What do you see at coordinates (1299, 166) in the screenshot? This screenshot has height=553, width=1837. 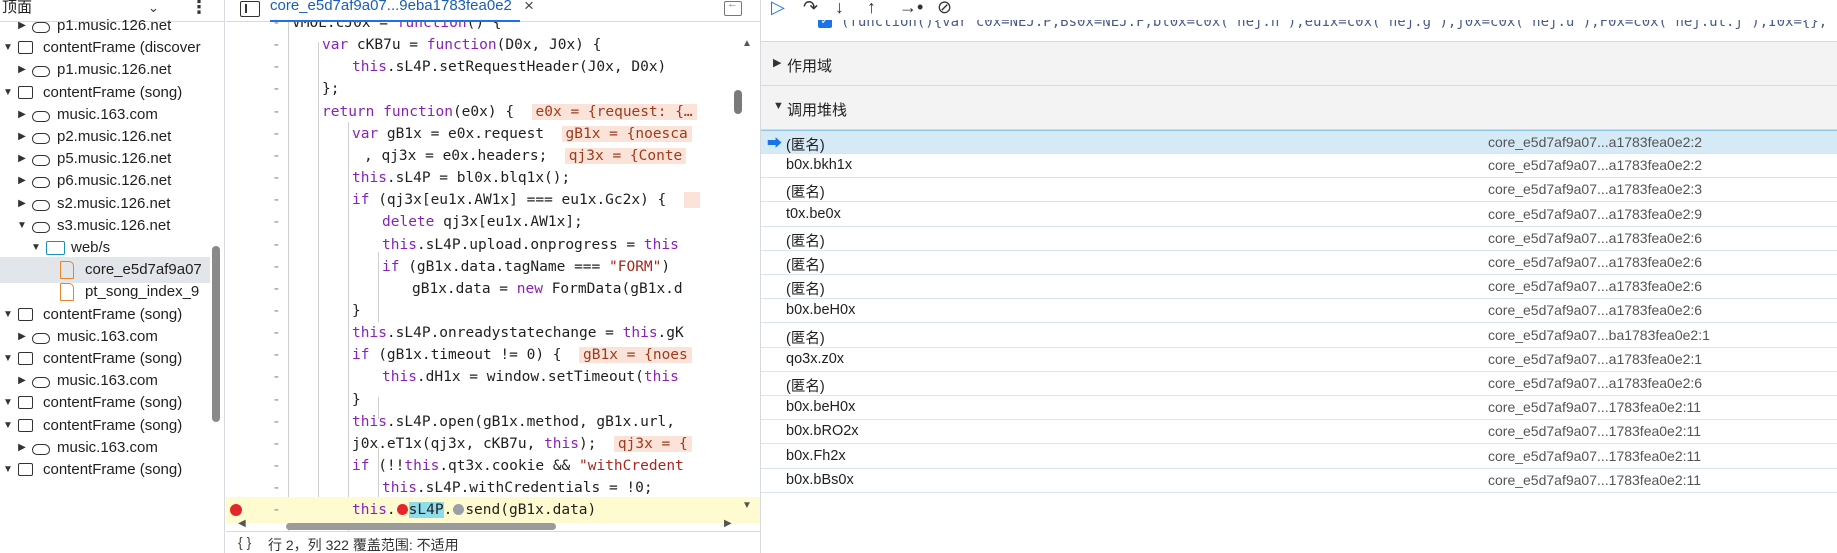 I see `call-frame: b0x.bkh1x core_e5d7af9a07...a1783fea0e2:2` at bounding box center [1299, 166].